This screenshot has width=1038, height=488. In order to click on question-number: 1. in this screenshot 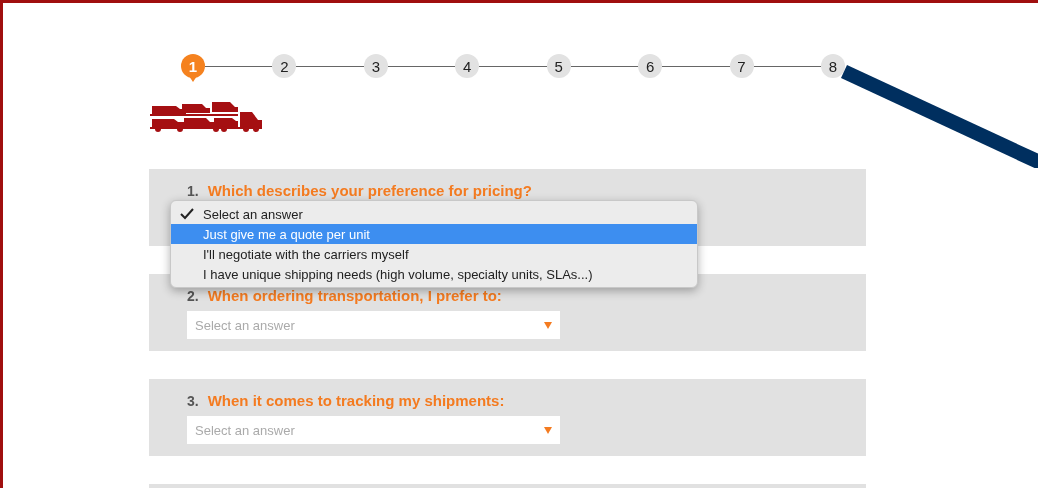, I will do `click(193, 191)`.